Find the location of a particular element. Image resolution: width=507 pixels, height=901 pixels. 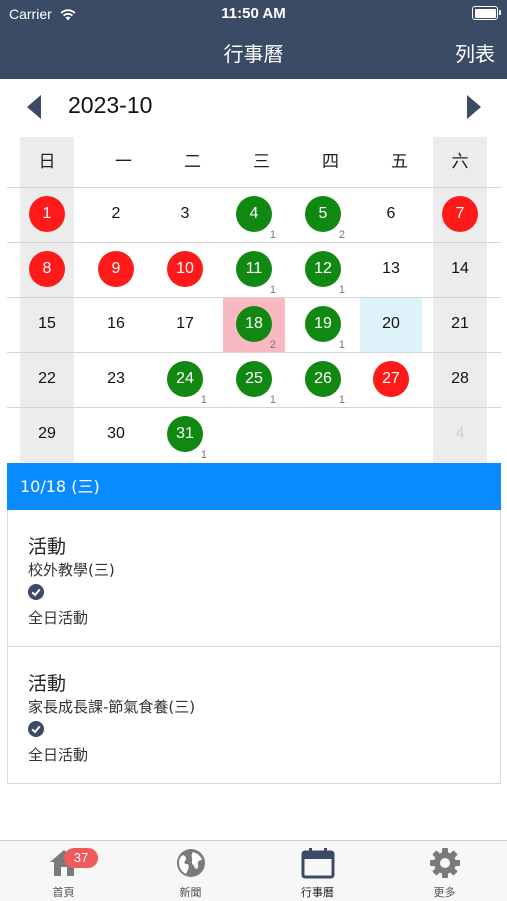

check-circle-icon is located at coordinates (36, 592).